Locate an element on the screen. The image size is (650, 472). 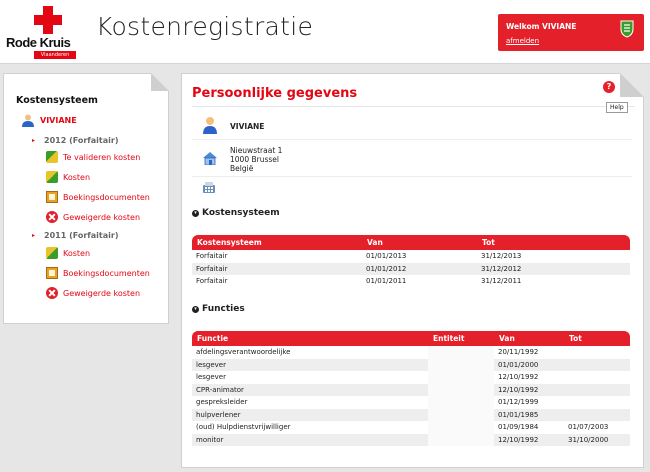
table-cell: (oud) Hulpdienstvrijwilliger is located at coordinates (310, 427).